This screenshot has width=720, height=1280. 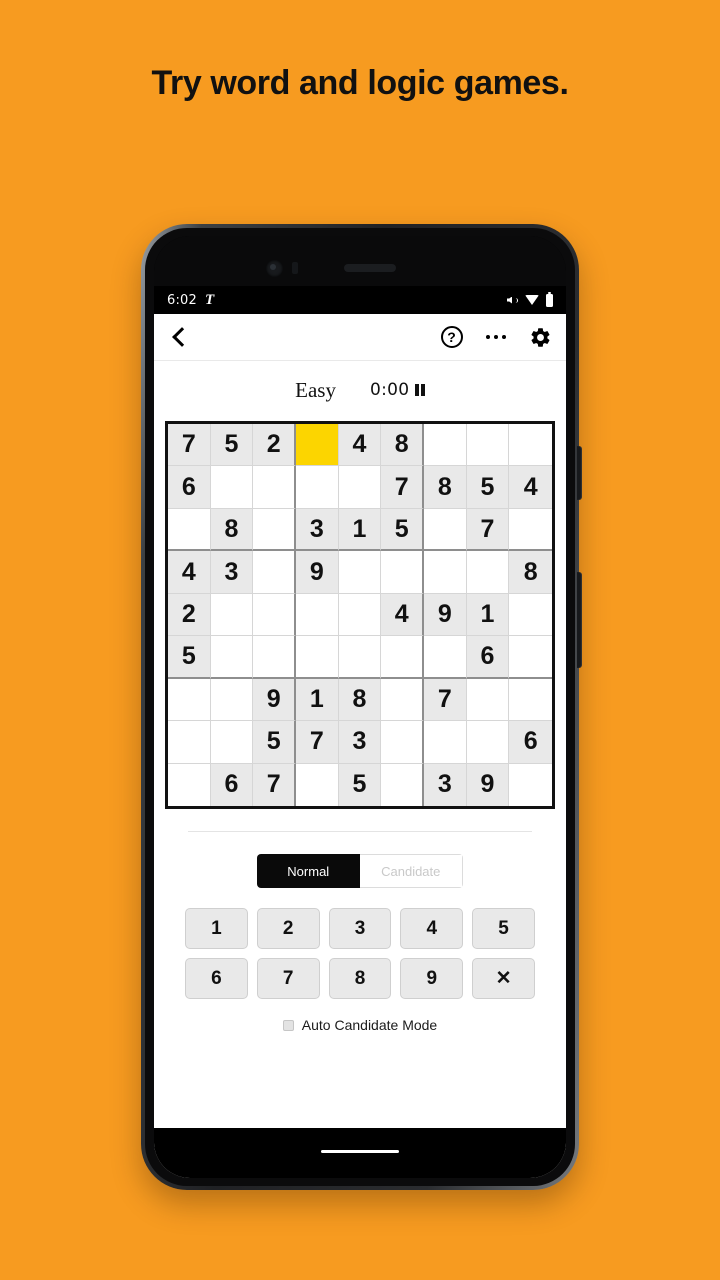 I want to click on board-cell-r7c7: 7, so click(x=445, y=700).